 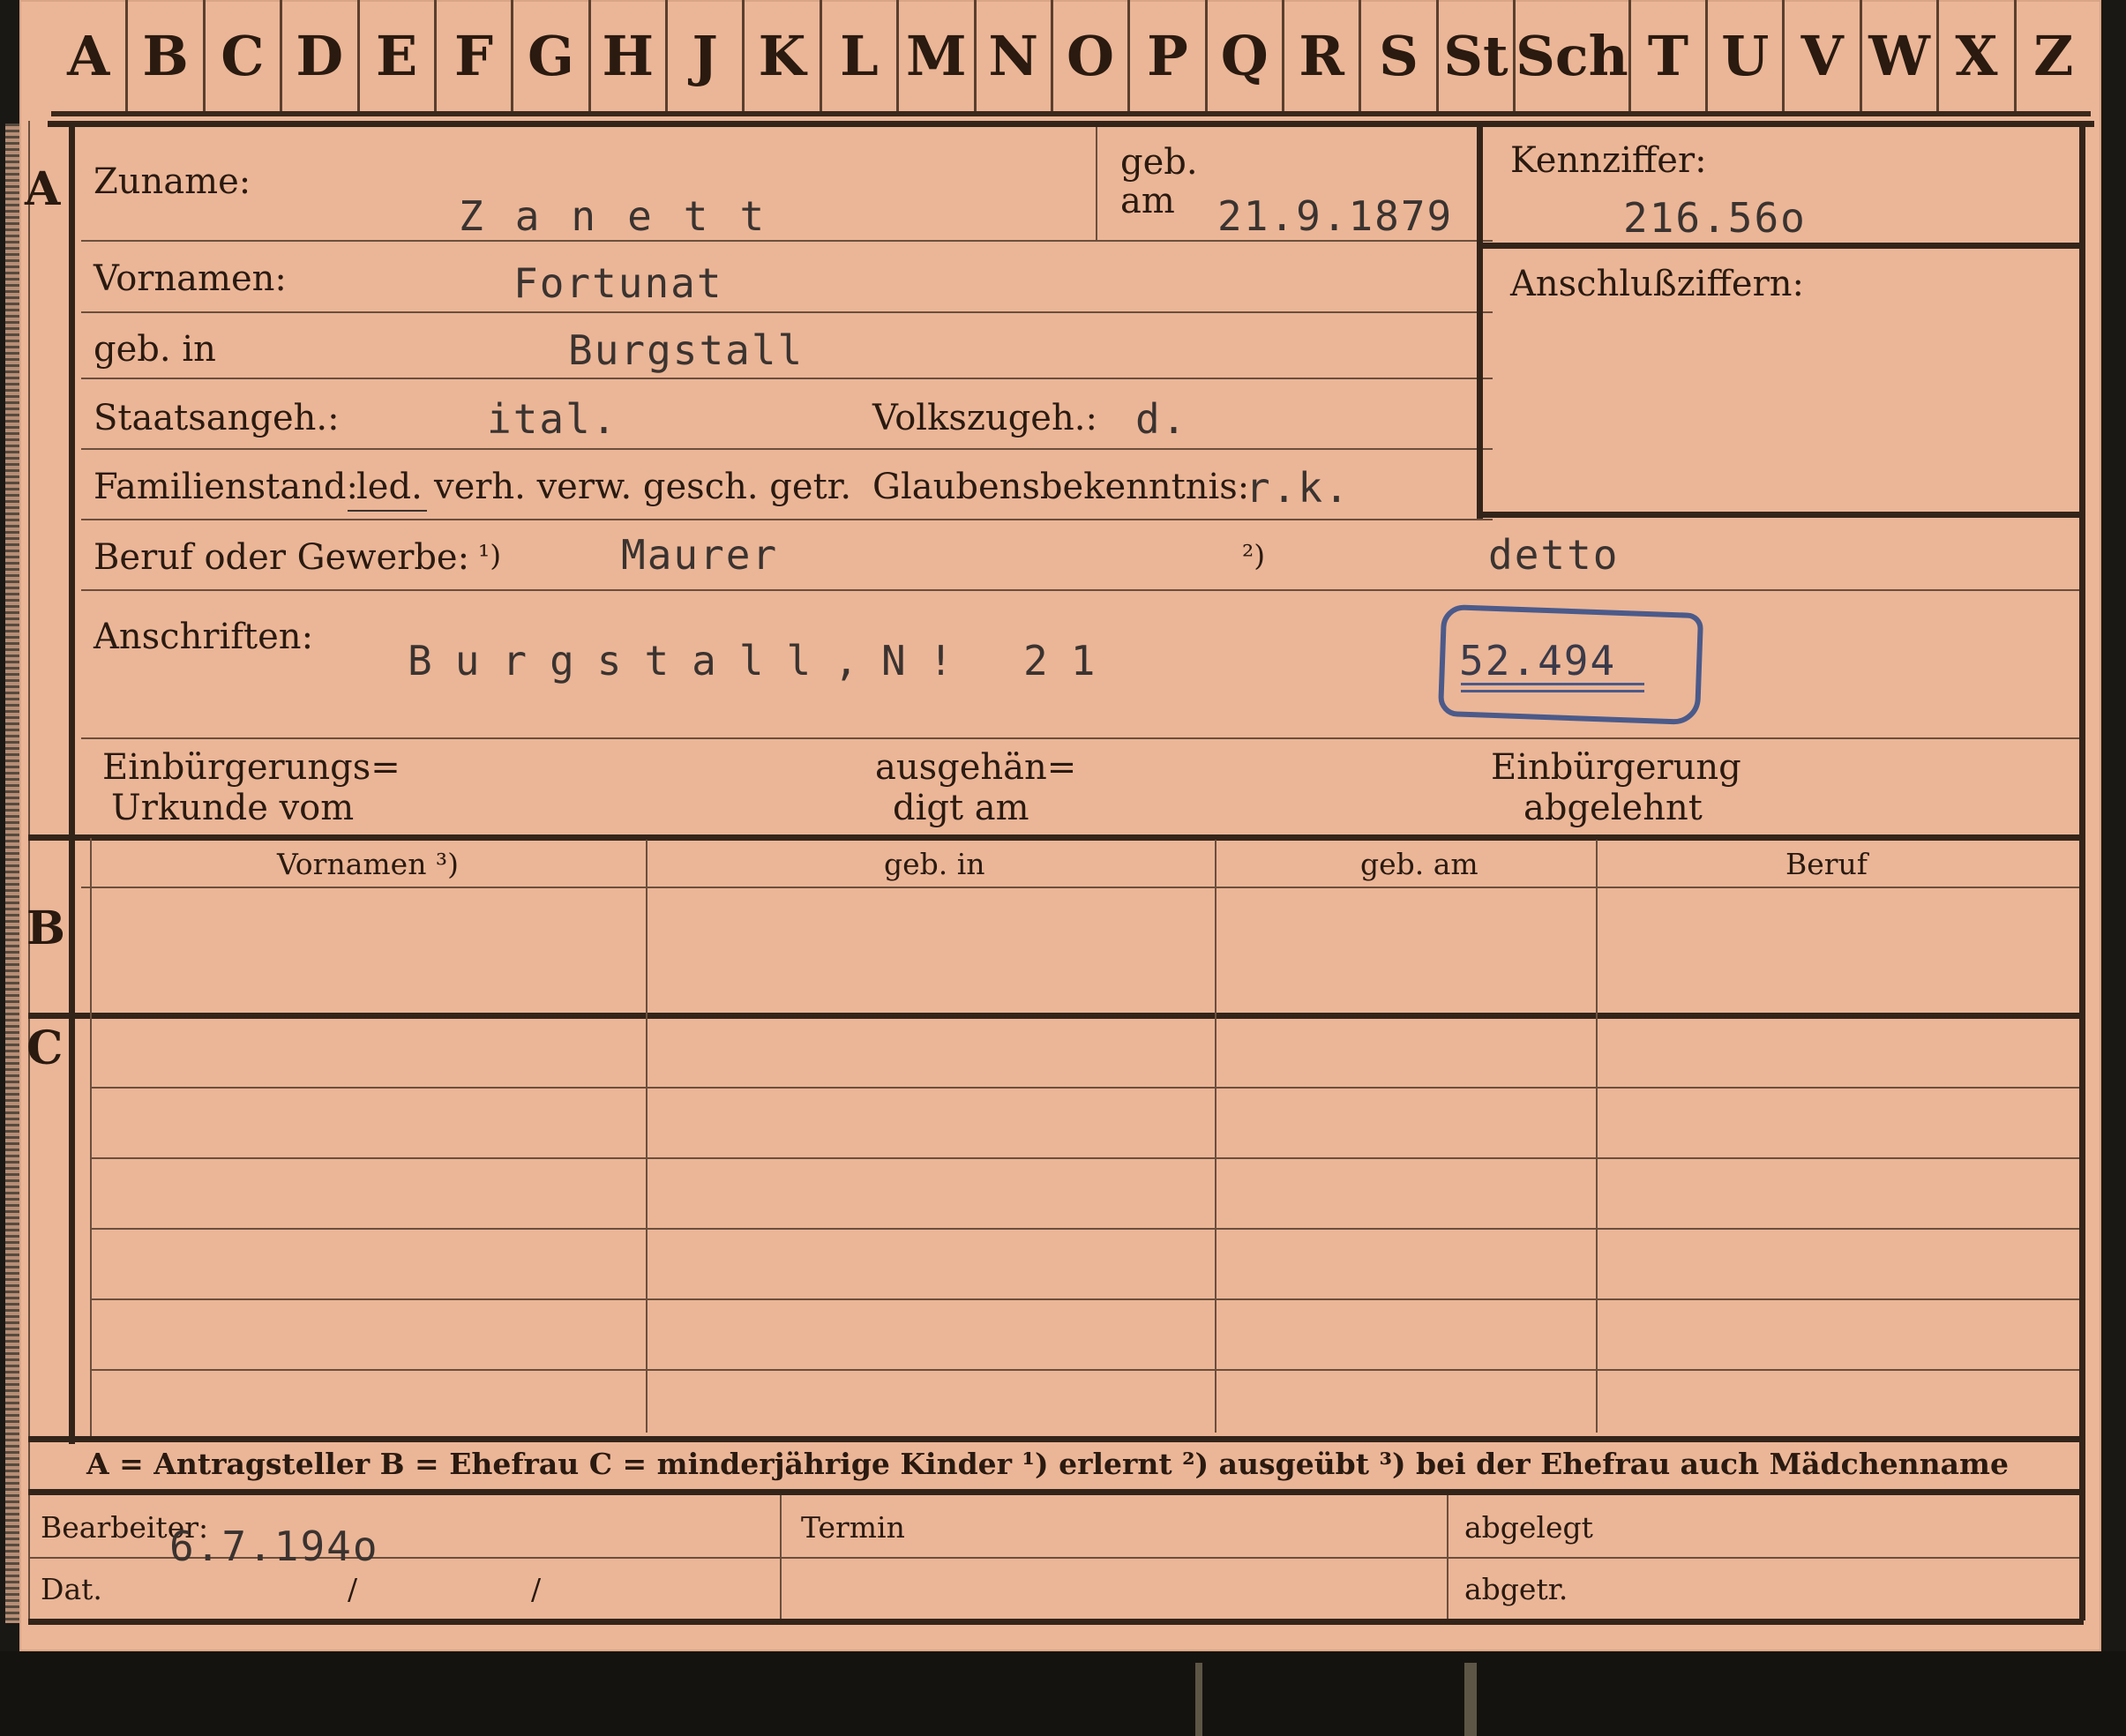 What do you see at coordinates (1096, 183) in the screenshot?
I see `divider` at bounding box center [1096, 183].